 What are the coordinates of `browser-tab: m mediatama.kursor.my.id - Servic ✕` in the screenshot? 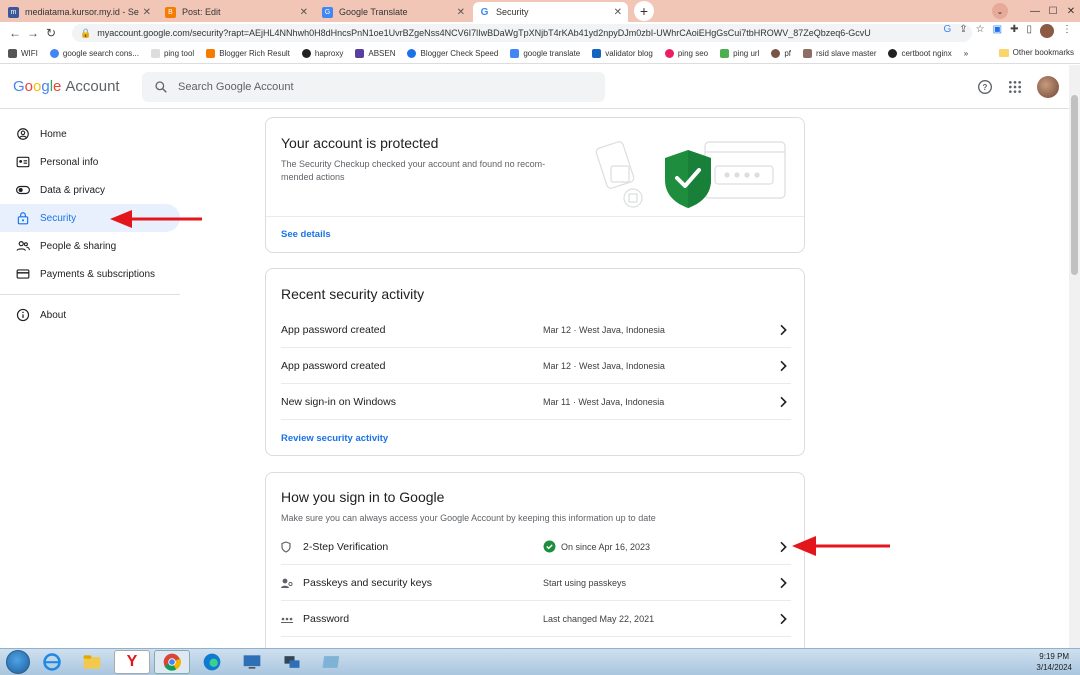 It's located at (79, 12).